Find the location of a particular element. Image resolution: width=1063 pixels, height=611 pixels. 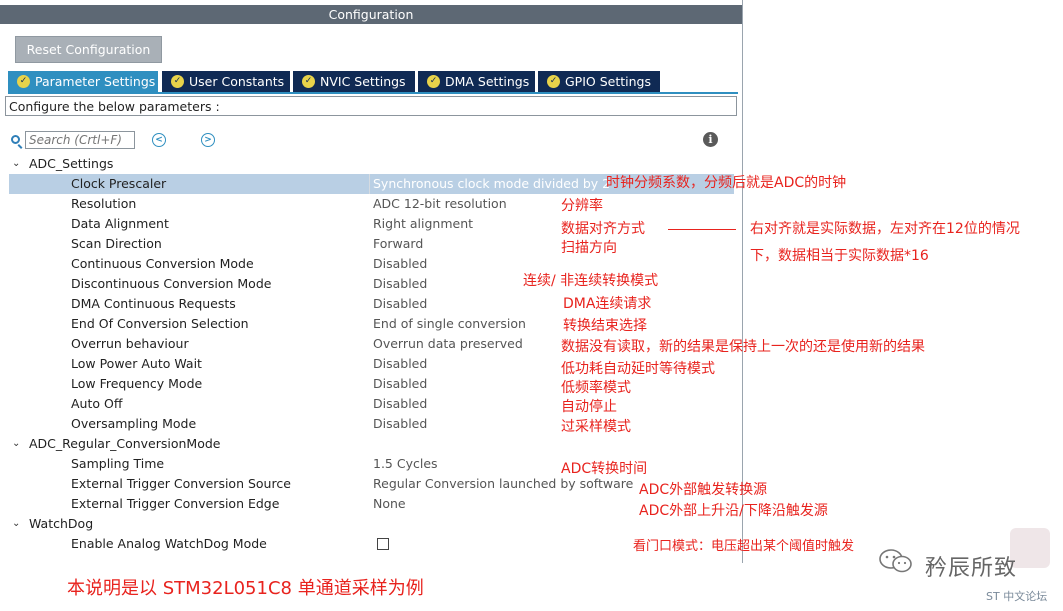

param-label: External Trigger Conversion Source is located at coordinates (181, 483).